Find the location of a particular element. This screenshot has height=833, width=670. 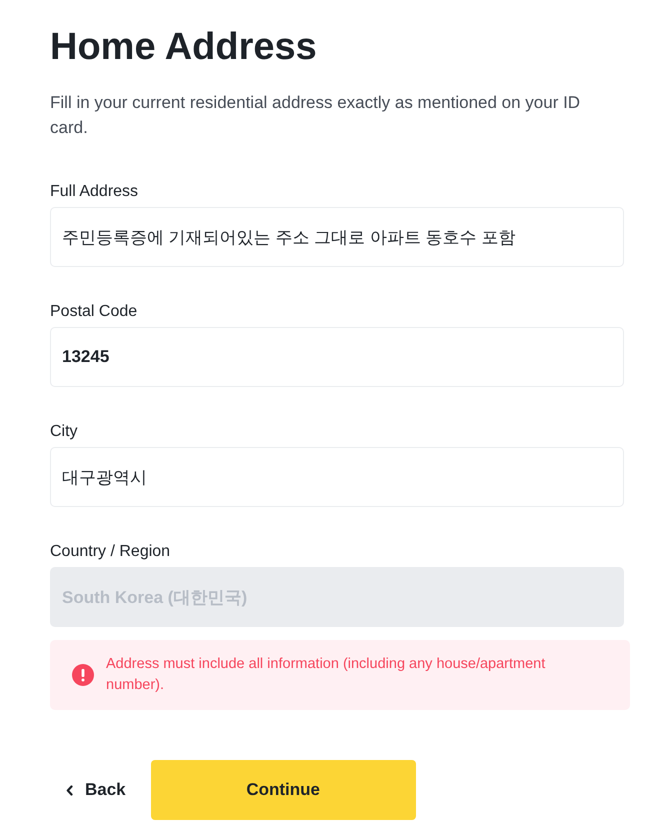

input-field: 13245 is located at coordinates (337, 357).